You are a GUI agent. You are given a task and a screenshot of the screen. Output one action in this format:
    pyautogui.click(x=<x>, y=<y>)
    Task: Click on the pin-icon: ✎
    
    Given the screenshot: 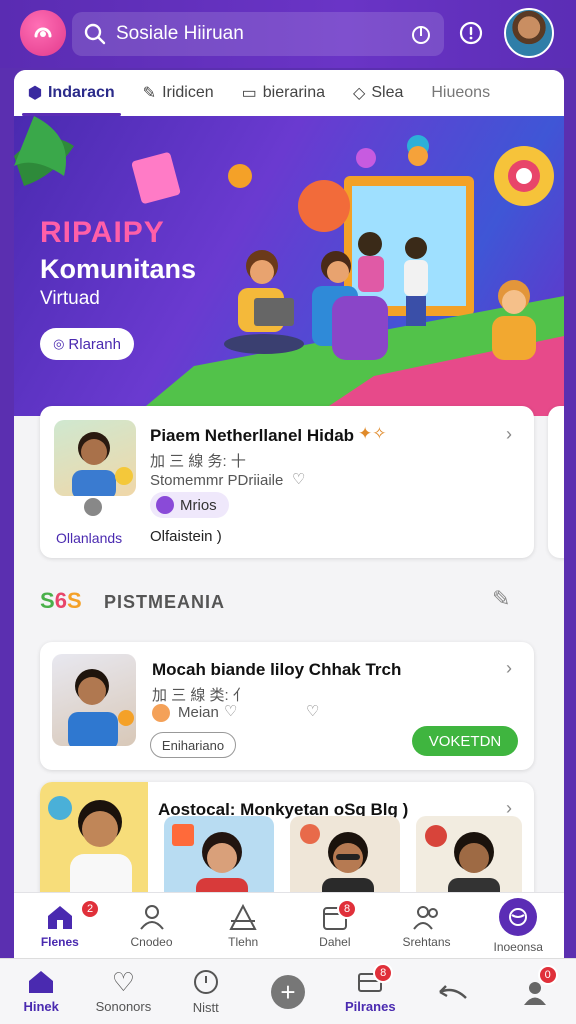 What is the action you would take?
    pyautogui.click(x=501, y=599)
    